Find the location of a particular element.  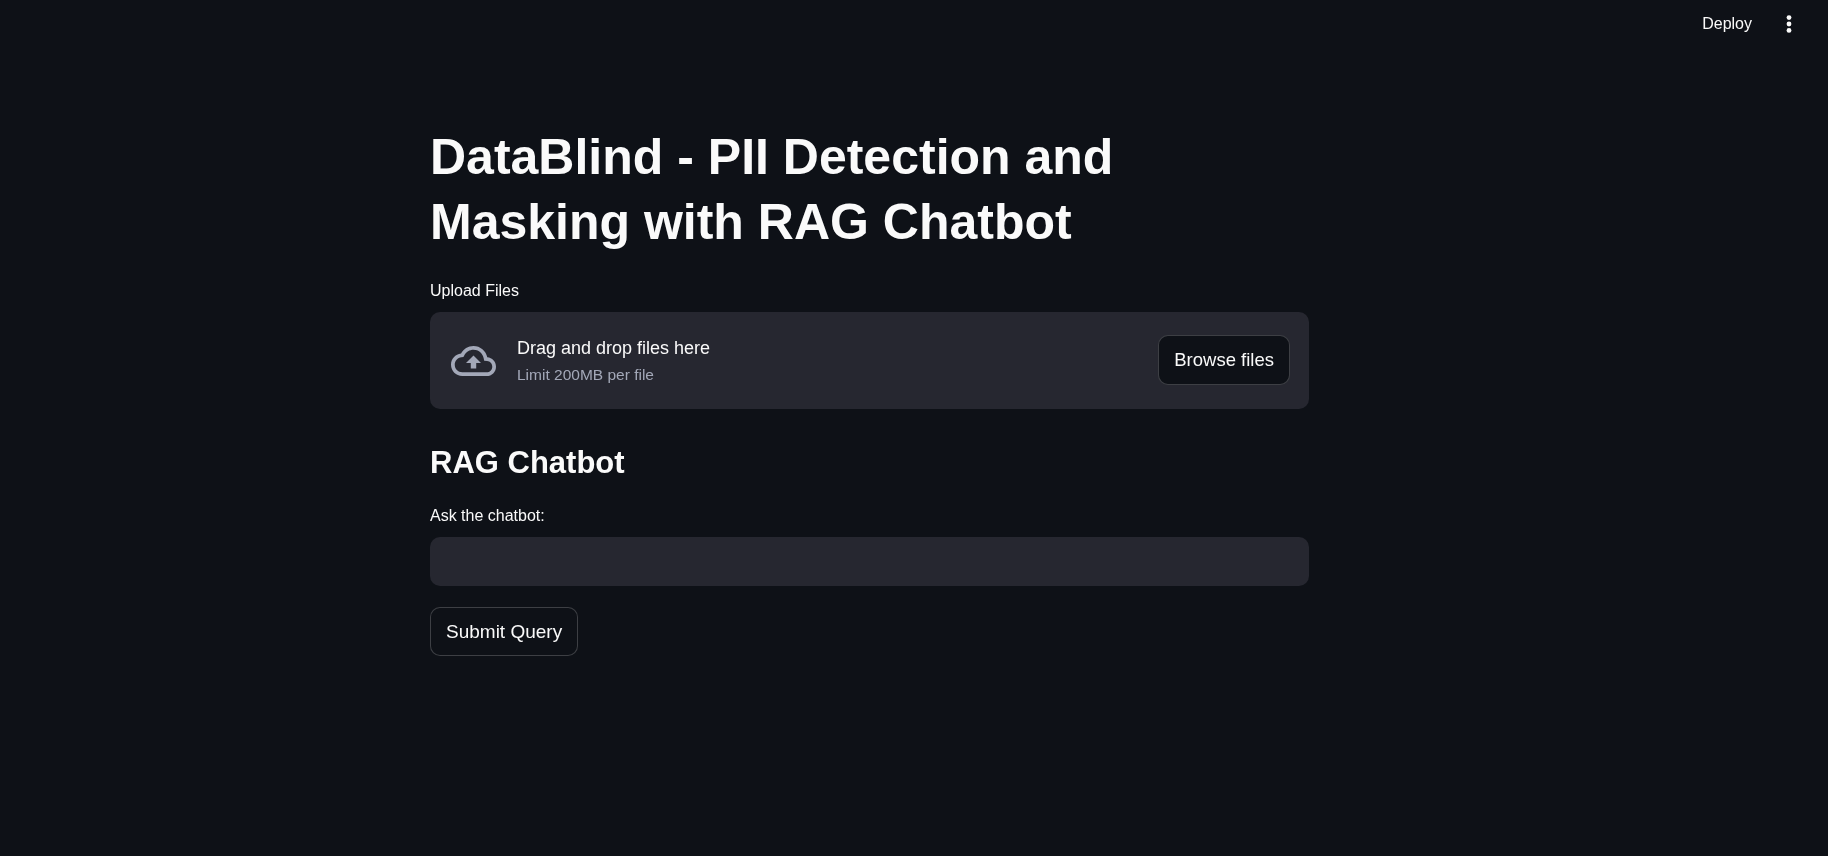

menu-button is located at coordinates (1789, 24).